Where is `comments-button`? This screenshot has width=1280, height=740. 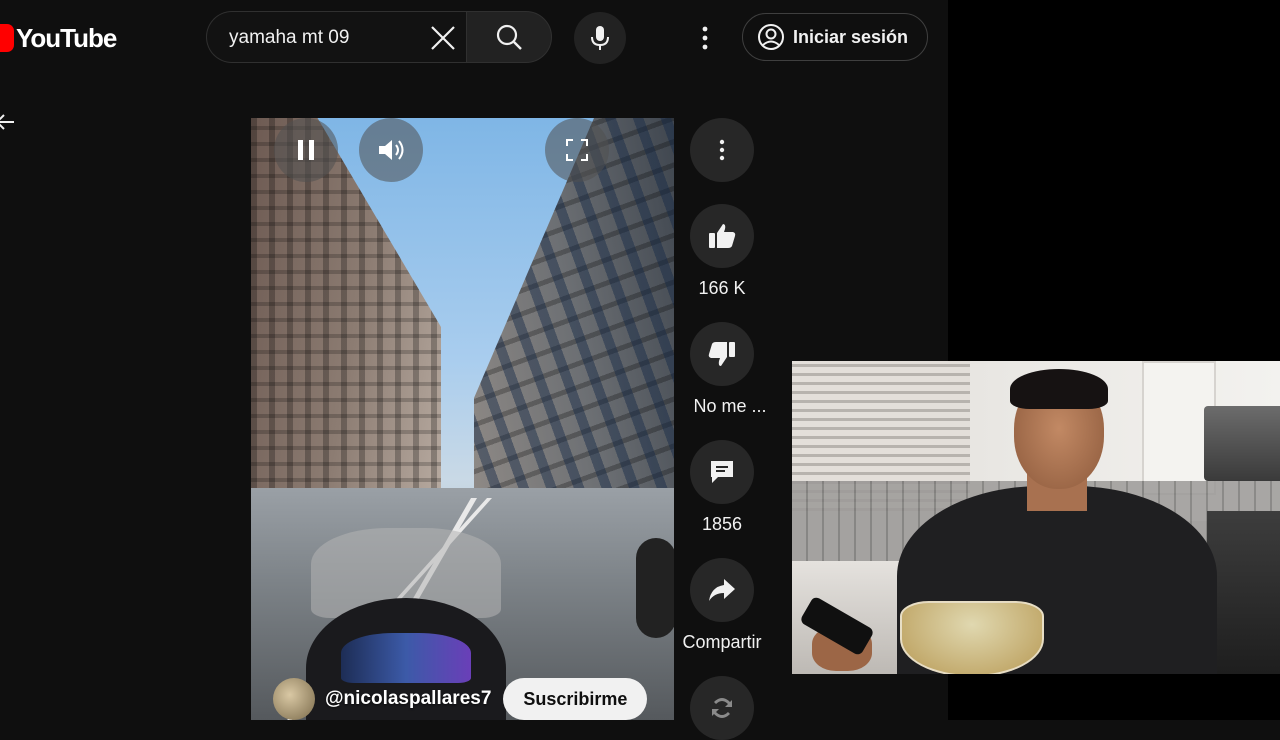 comments-button is located at coordinates (722, 472).